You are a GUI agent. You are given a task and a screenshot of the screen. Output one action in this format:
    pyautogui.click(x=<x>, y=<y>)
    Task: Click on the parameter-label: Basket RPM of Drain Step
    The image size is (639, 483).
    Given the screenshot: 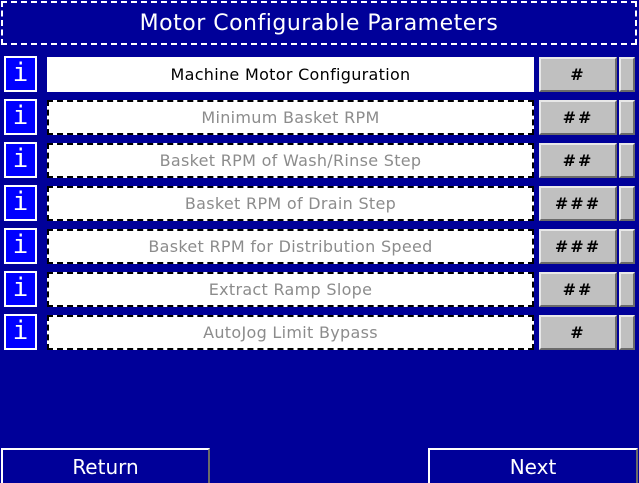 What is the action you would take?
    pyautogui.click(x=290, y=203)
    